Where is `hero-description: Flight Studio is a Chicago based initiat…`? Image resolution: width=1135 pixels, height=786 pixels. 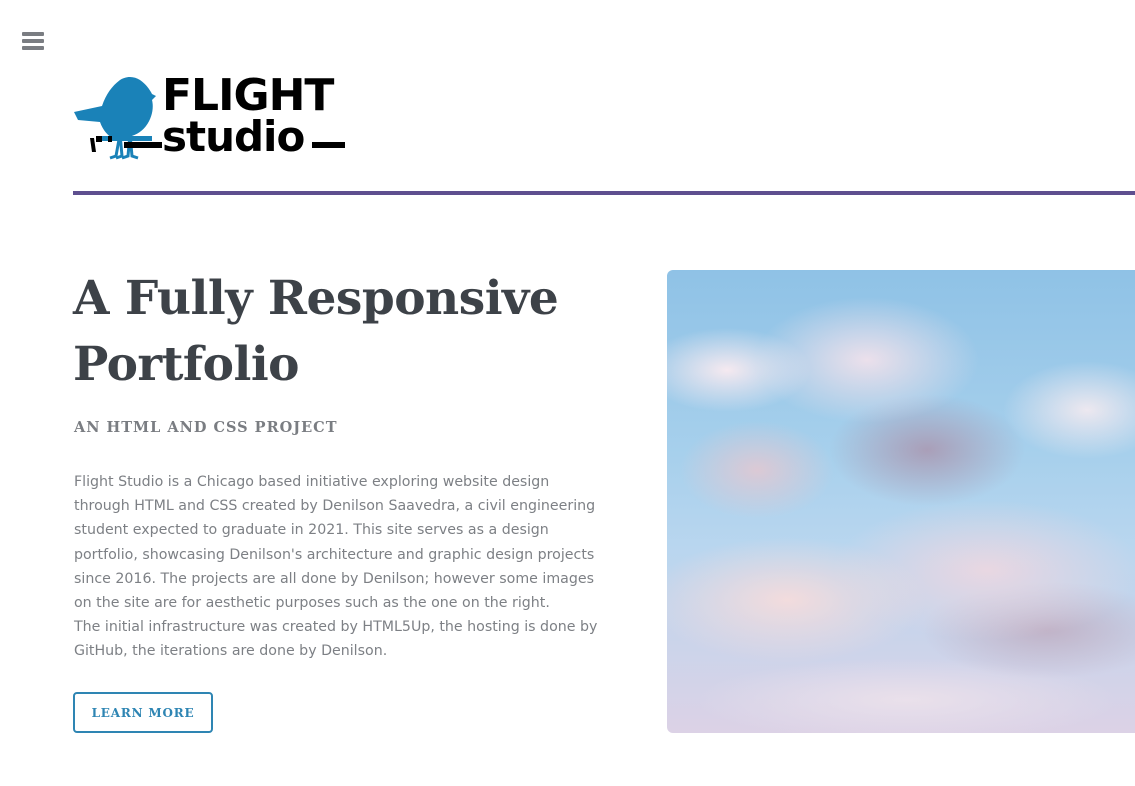 hero-description: Flight Studio is a Chicago based initiat… is located at coordinates (341, 567).